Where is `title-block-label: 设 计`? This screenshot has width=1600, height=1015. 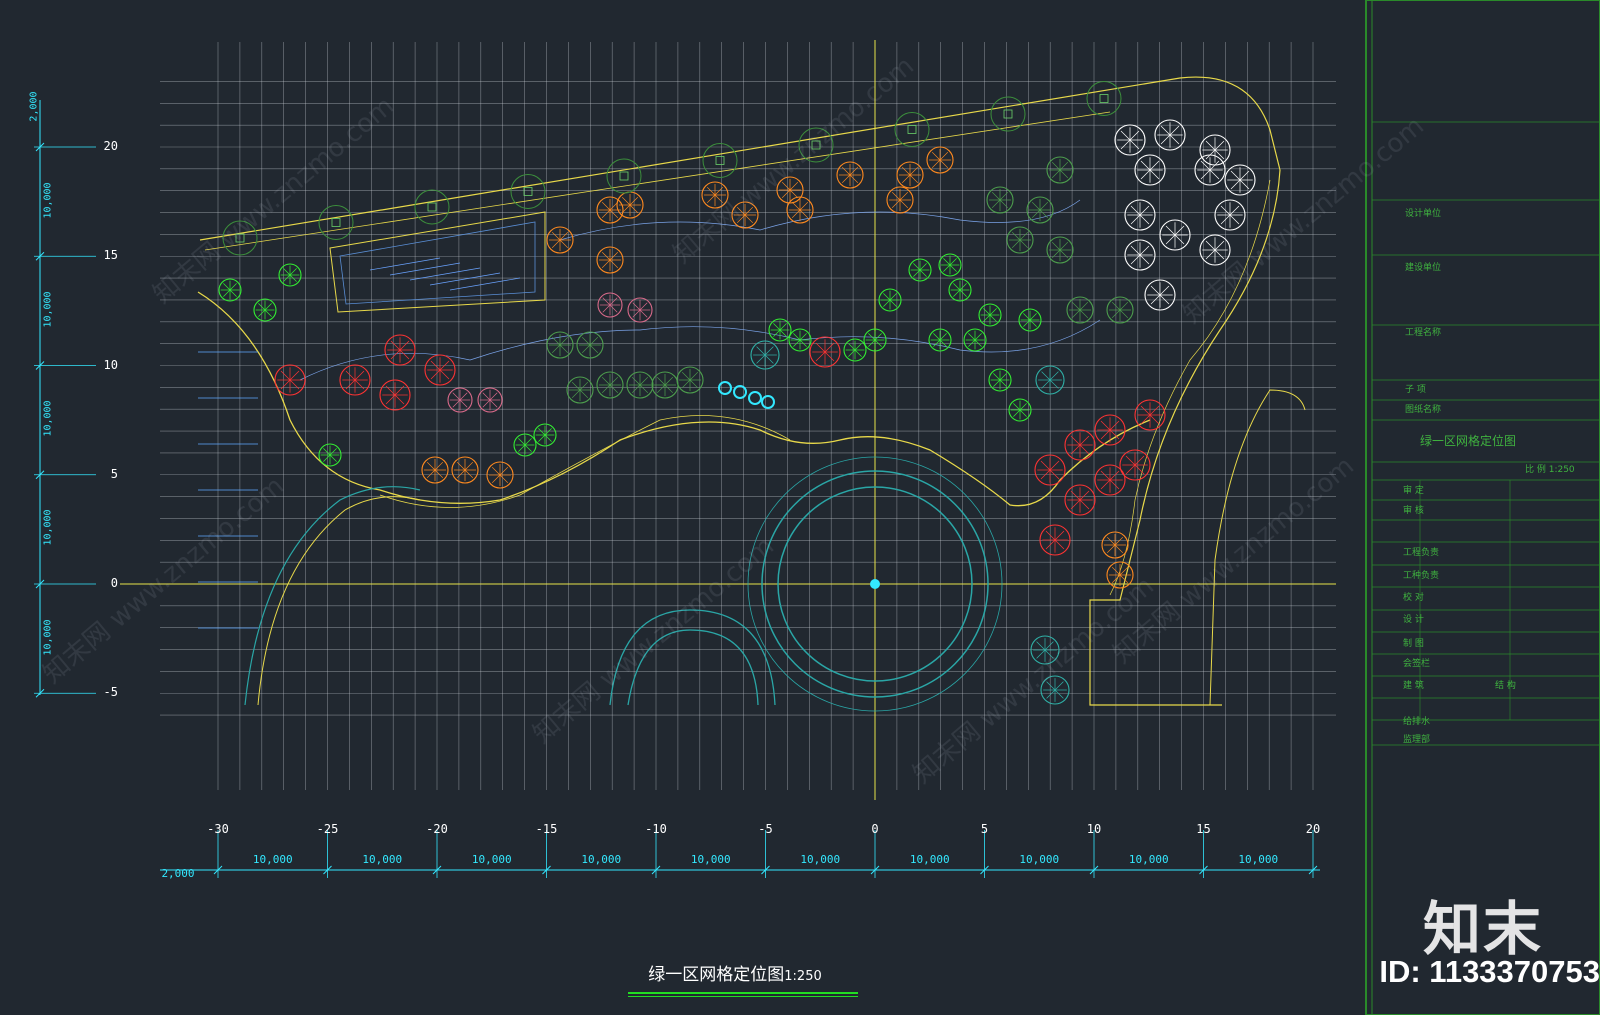
title-block-label: 设 计 is located at coordinates (1413, 620).